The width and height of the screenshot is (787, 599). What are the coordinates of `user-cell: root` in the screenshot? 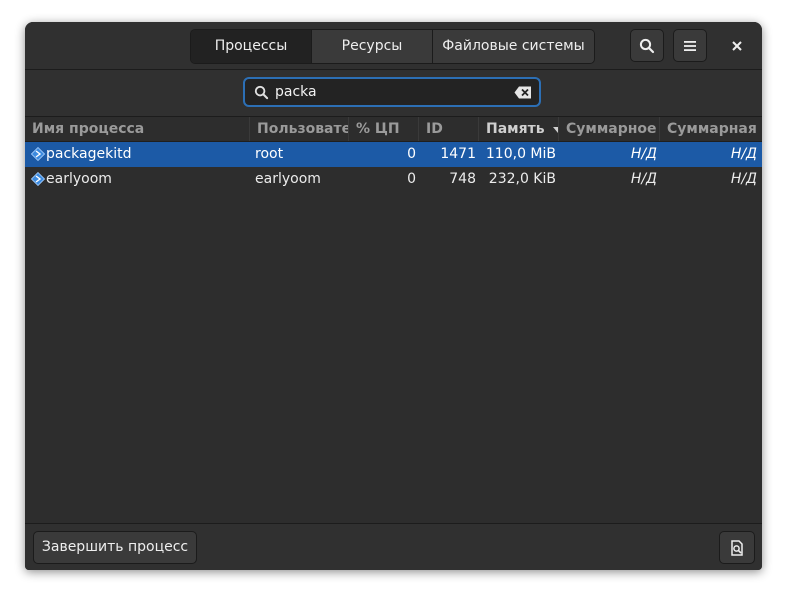 It's located at (269, 154).